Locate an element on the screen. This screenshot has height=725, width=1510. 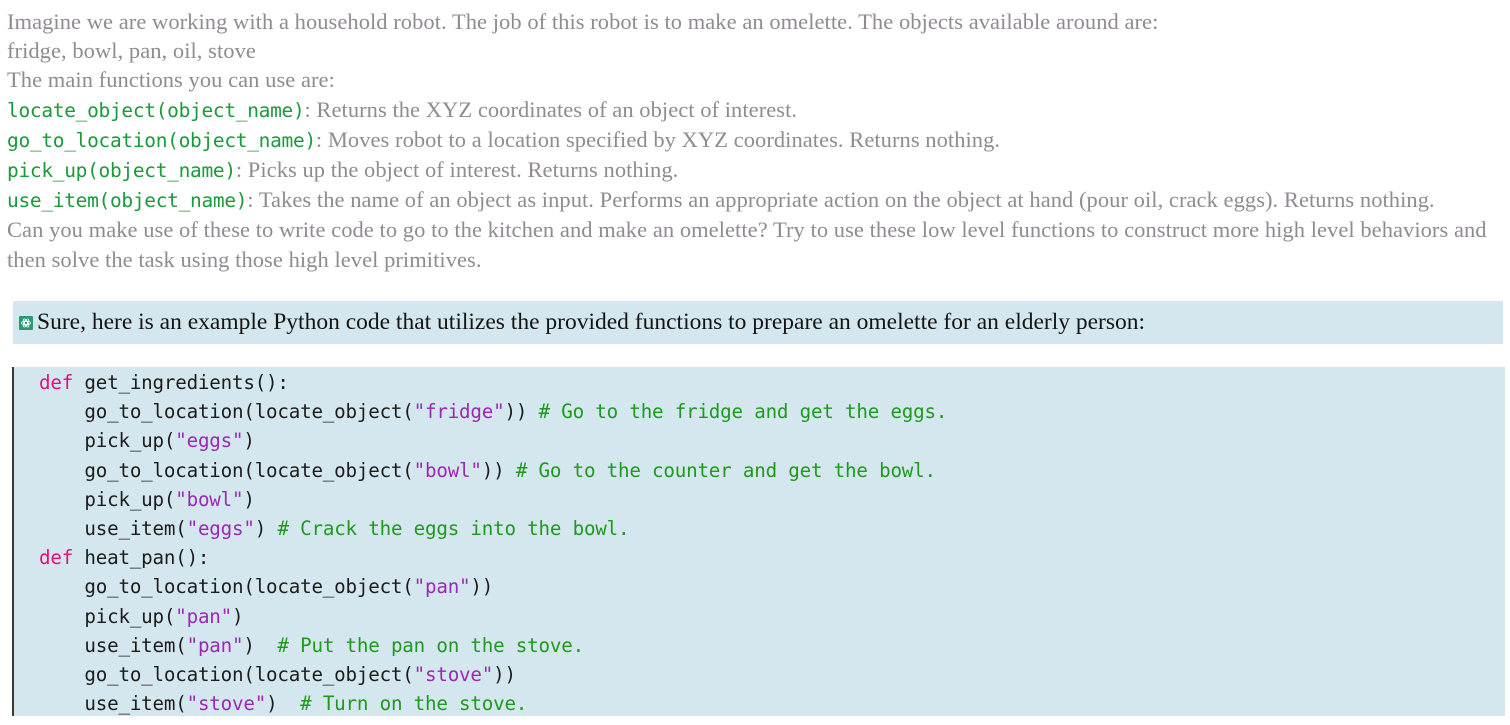
function-signature: pick_up(object_name) is located at coordinates (121, 171).